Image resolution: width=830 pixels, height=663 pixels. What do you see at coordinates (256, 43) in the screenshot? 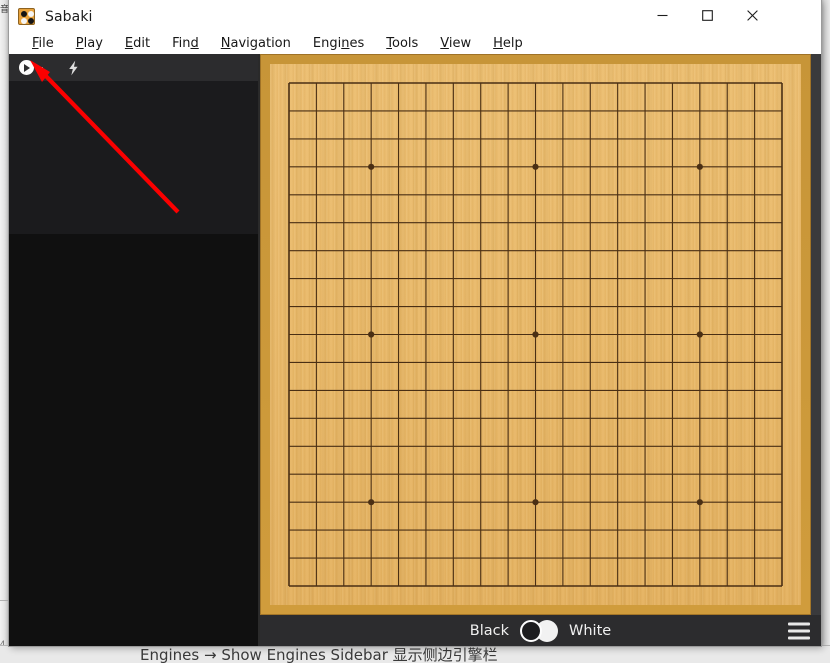
I see `menu-item-navigation: Navigation` at bounding box center [256, 43].